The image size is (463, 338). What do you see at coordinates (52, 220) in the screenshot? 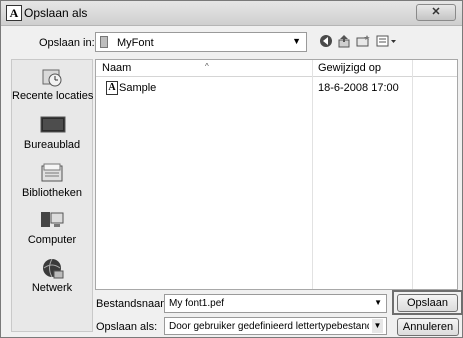
I see `computer-icon` at bounding box center [52, 220].